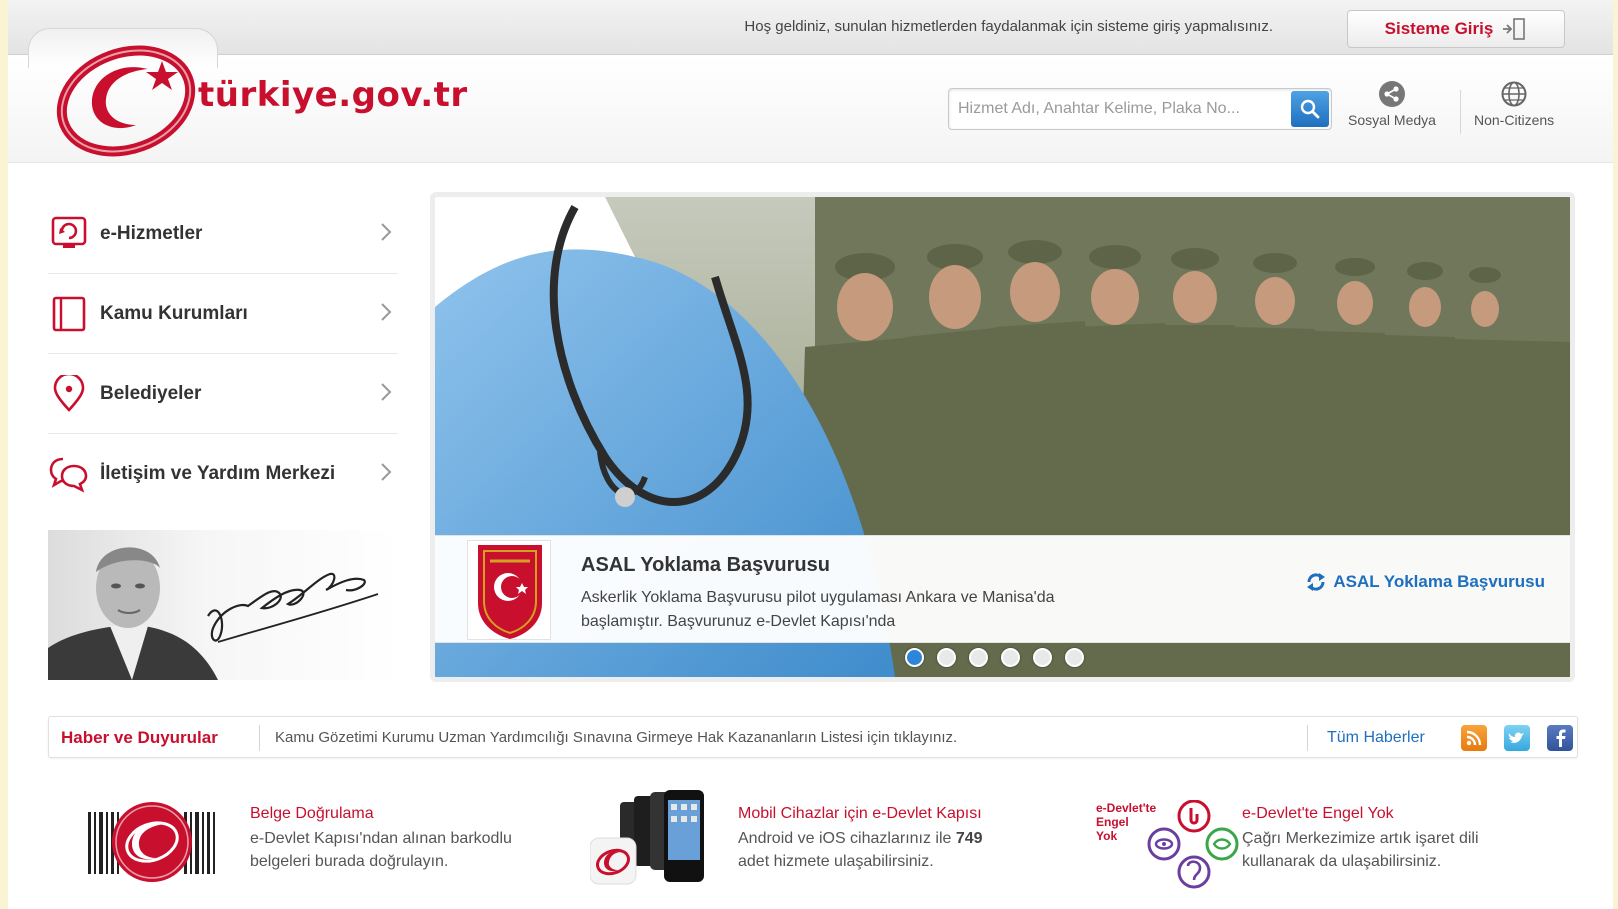 The height and width of the screenshot is (909, 1618). I want to click on mobile-phones-icon, so click(647, 837).